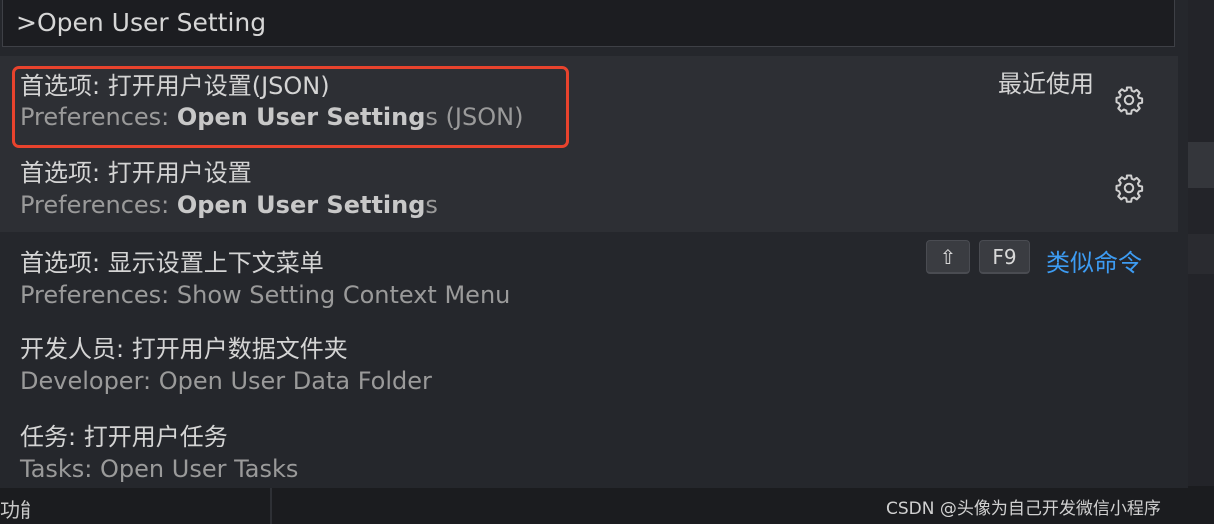 This screenshot has height=524, width=1214. What do you see at coordinates (290, 107) in the screenshot?
I see `annotation-highlight-box` at bounding box center [290, 107].